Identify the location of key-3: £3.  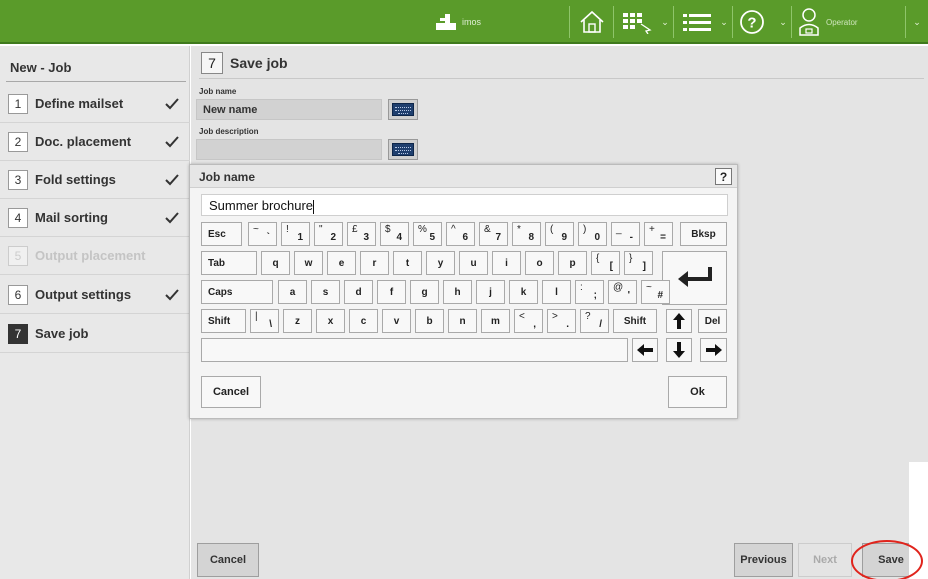
(361, 234).